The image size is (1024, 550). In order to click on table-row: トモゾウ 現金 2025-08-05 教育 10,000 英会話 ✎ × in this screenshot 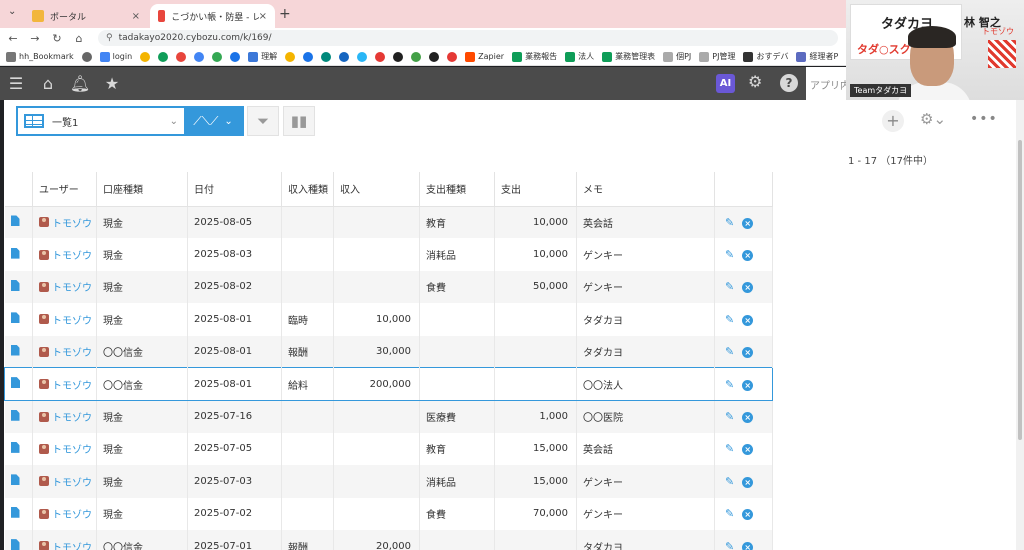, I will do `click(388, 222)`.